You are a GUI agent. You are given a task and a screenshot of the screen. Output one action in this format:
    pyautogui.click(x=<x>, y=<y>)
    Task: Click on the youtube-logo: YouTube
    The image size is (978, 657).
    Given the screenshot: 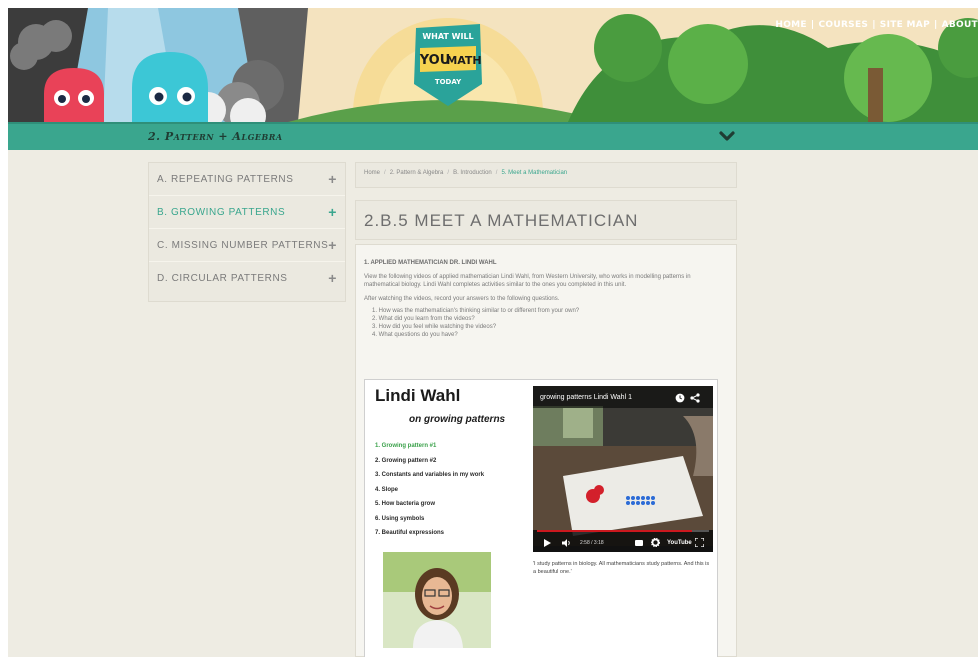 What is the action you would take?
    pyautogui.click(x=679, y=543)
    